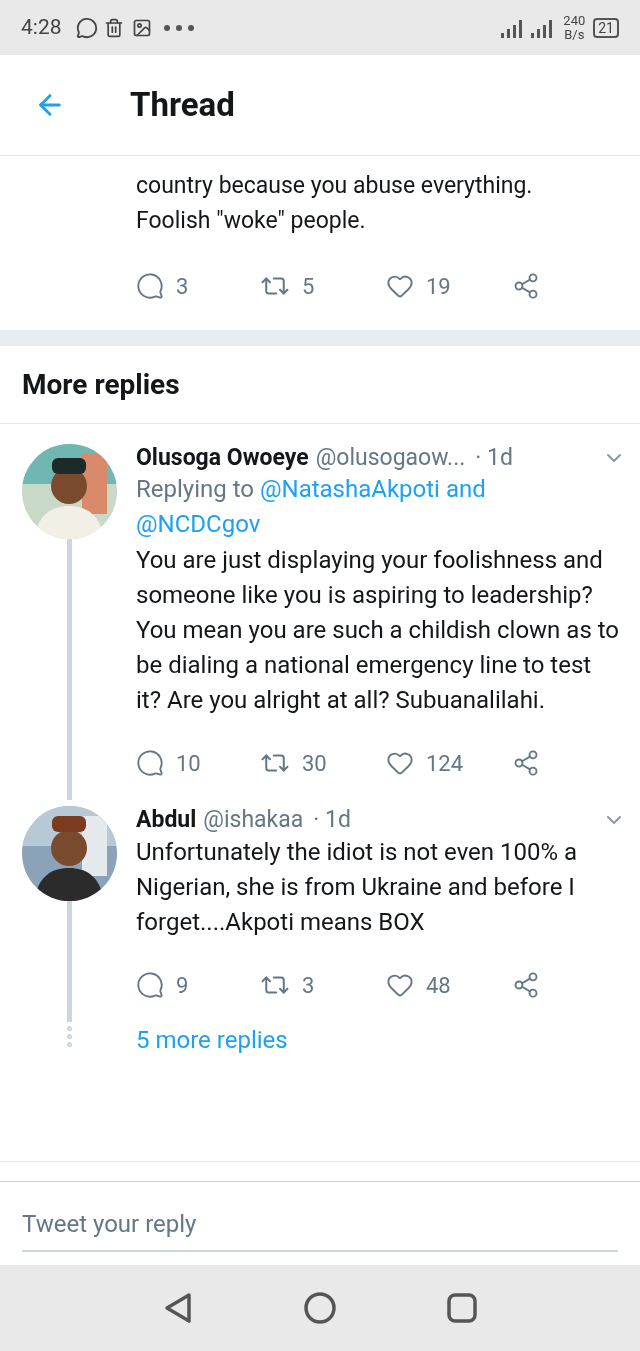 The image size is (640, 1351). Describe the element at coordinates (222, 458) in the screenshot. I see `author-name: Olusoga Owoeye` at that location.